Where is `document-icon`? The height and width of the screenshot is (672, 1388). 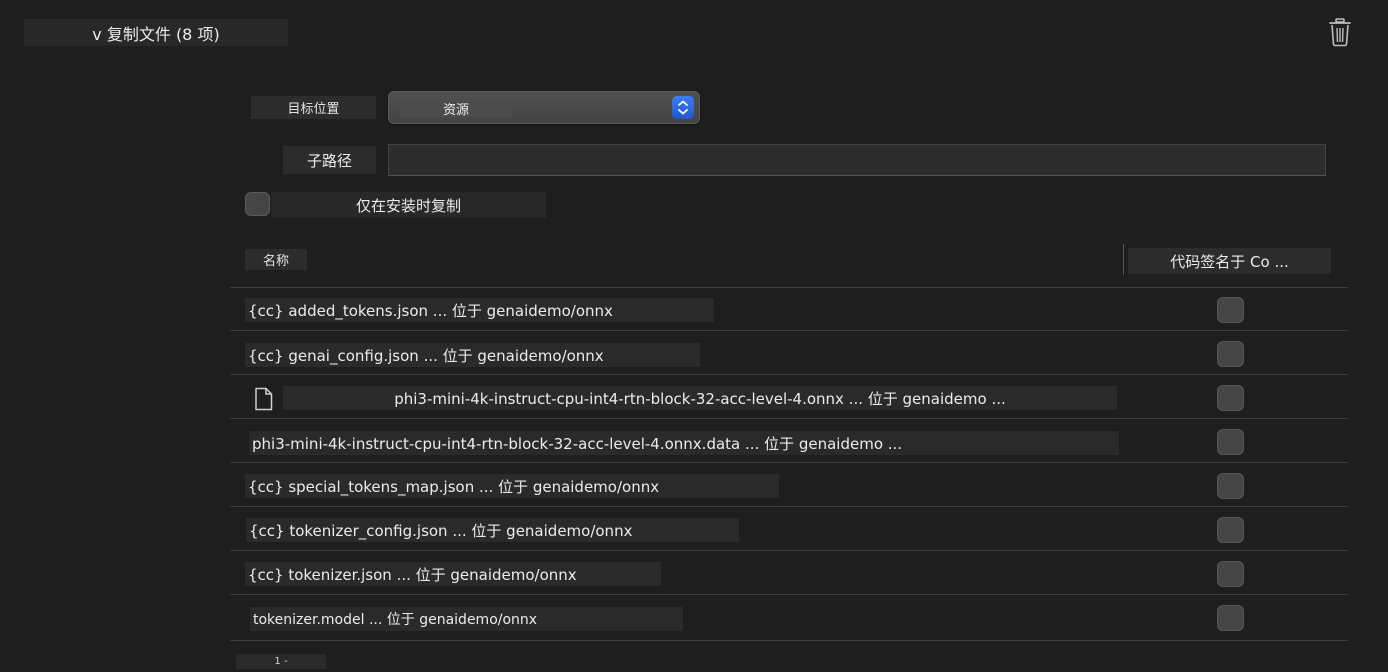
document-icon is located at coordinates (264, 399).